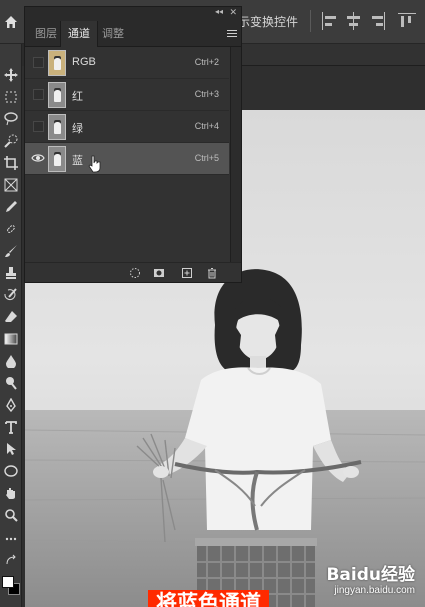 This screenshot has width=425, height=607. I want to click on brush-tool-icon, so click(11, 251).